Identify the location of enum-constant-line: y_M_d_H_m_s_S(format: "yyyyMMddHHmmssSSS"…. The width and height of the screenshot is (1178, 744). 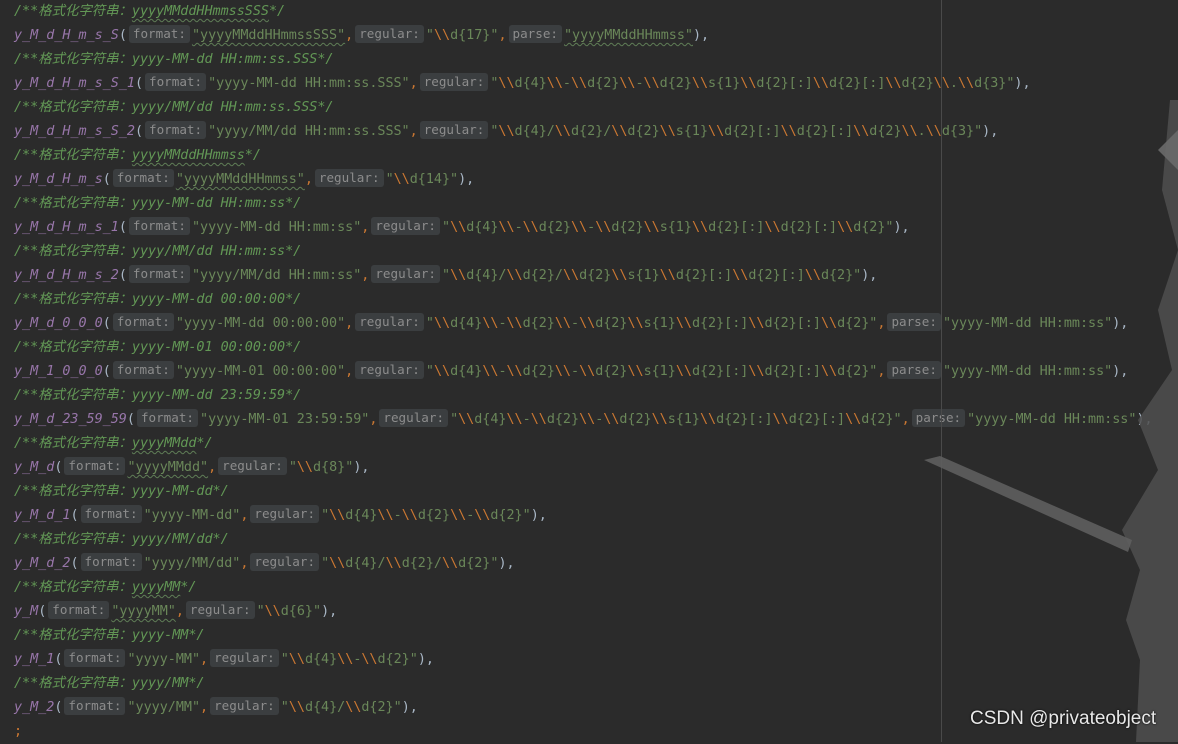
(361, 36).